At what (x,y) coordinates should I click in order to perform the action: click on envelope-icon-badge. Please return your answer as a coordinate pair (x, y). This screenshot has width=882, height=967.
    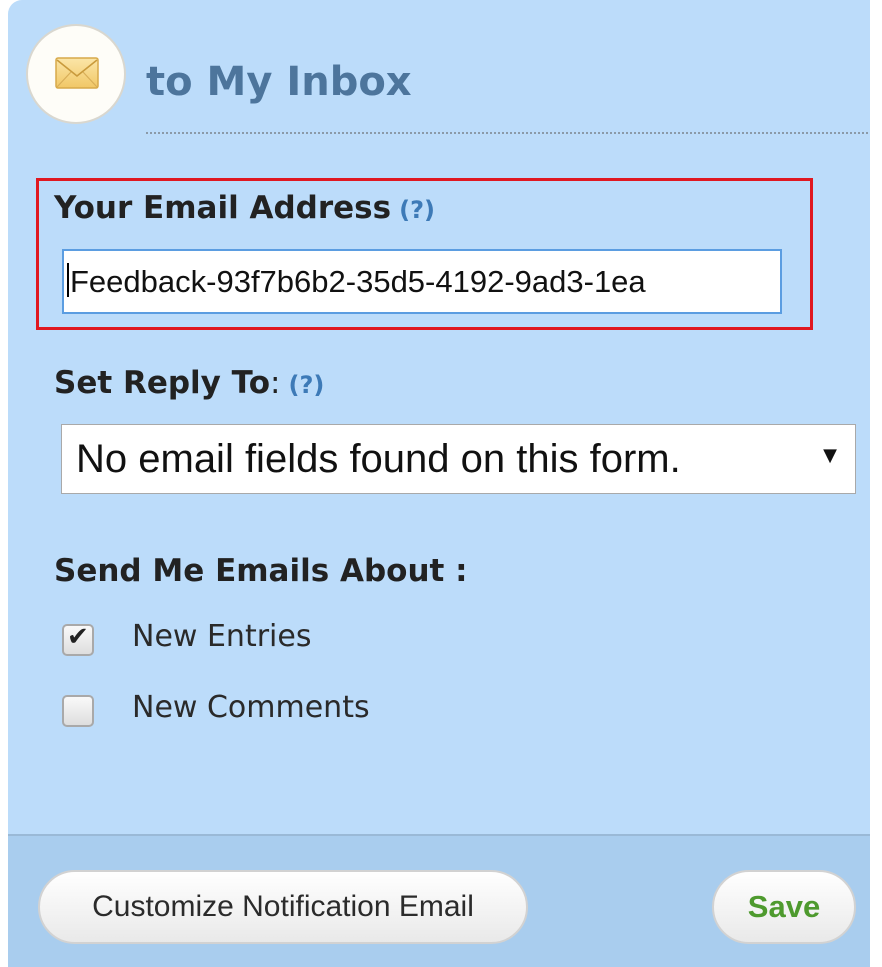
    Looking at the image, I should click on (76, 74).